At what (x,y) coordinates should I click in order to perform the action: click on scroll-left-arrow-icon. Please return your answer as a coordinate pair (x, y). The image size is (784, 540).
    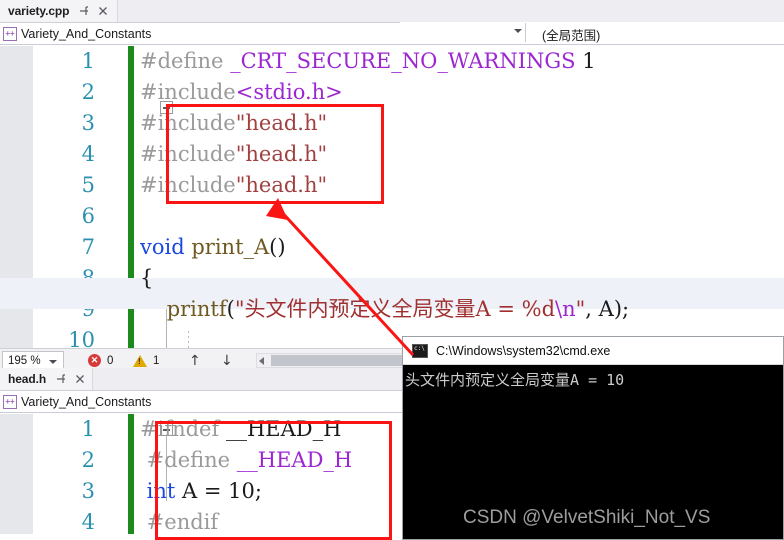
    Looking at the image, I should click on (261, 361).